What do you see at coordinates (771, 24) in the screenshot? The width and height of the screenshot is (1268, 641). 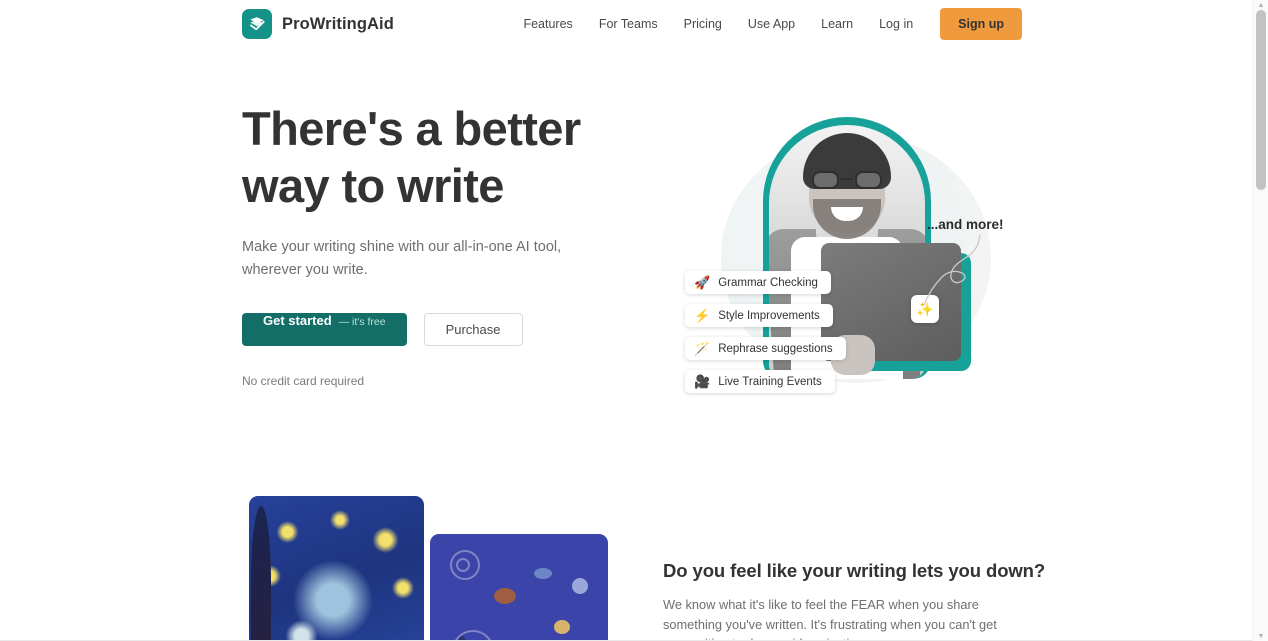 I see `nav-item-use-app: Use App` at bounding box center [771, 24].